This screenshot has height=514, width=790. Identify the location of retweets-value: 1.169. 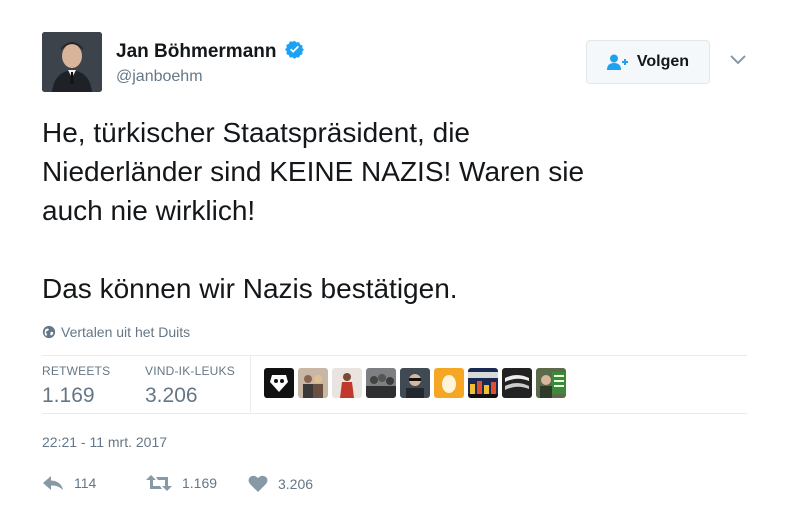
(68, 395).